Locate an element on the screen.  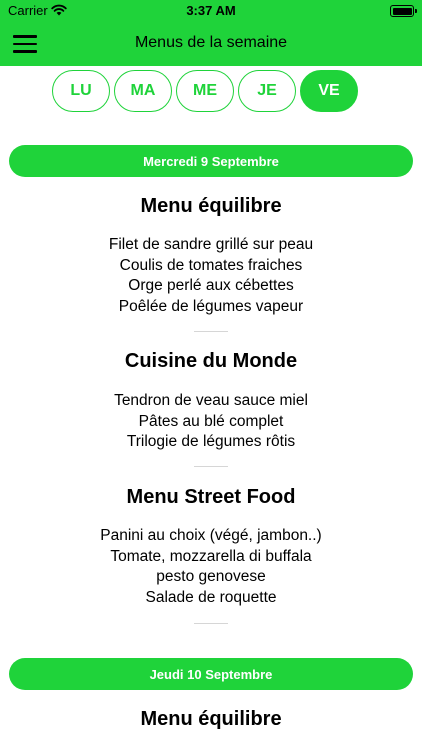
menu-title: Cuisine du Monde is located at coordinates (211, 361).